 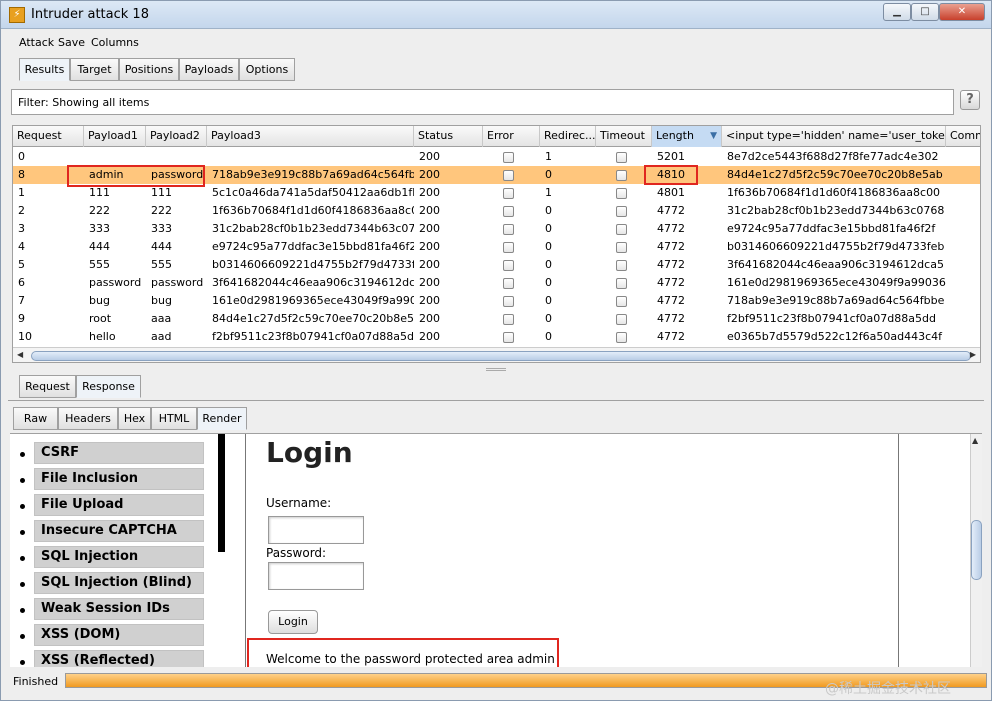 I want to click on cell-p1: 111, so click(x=99, y=192).